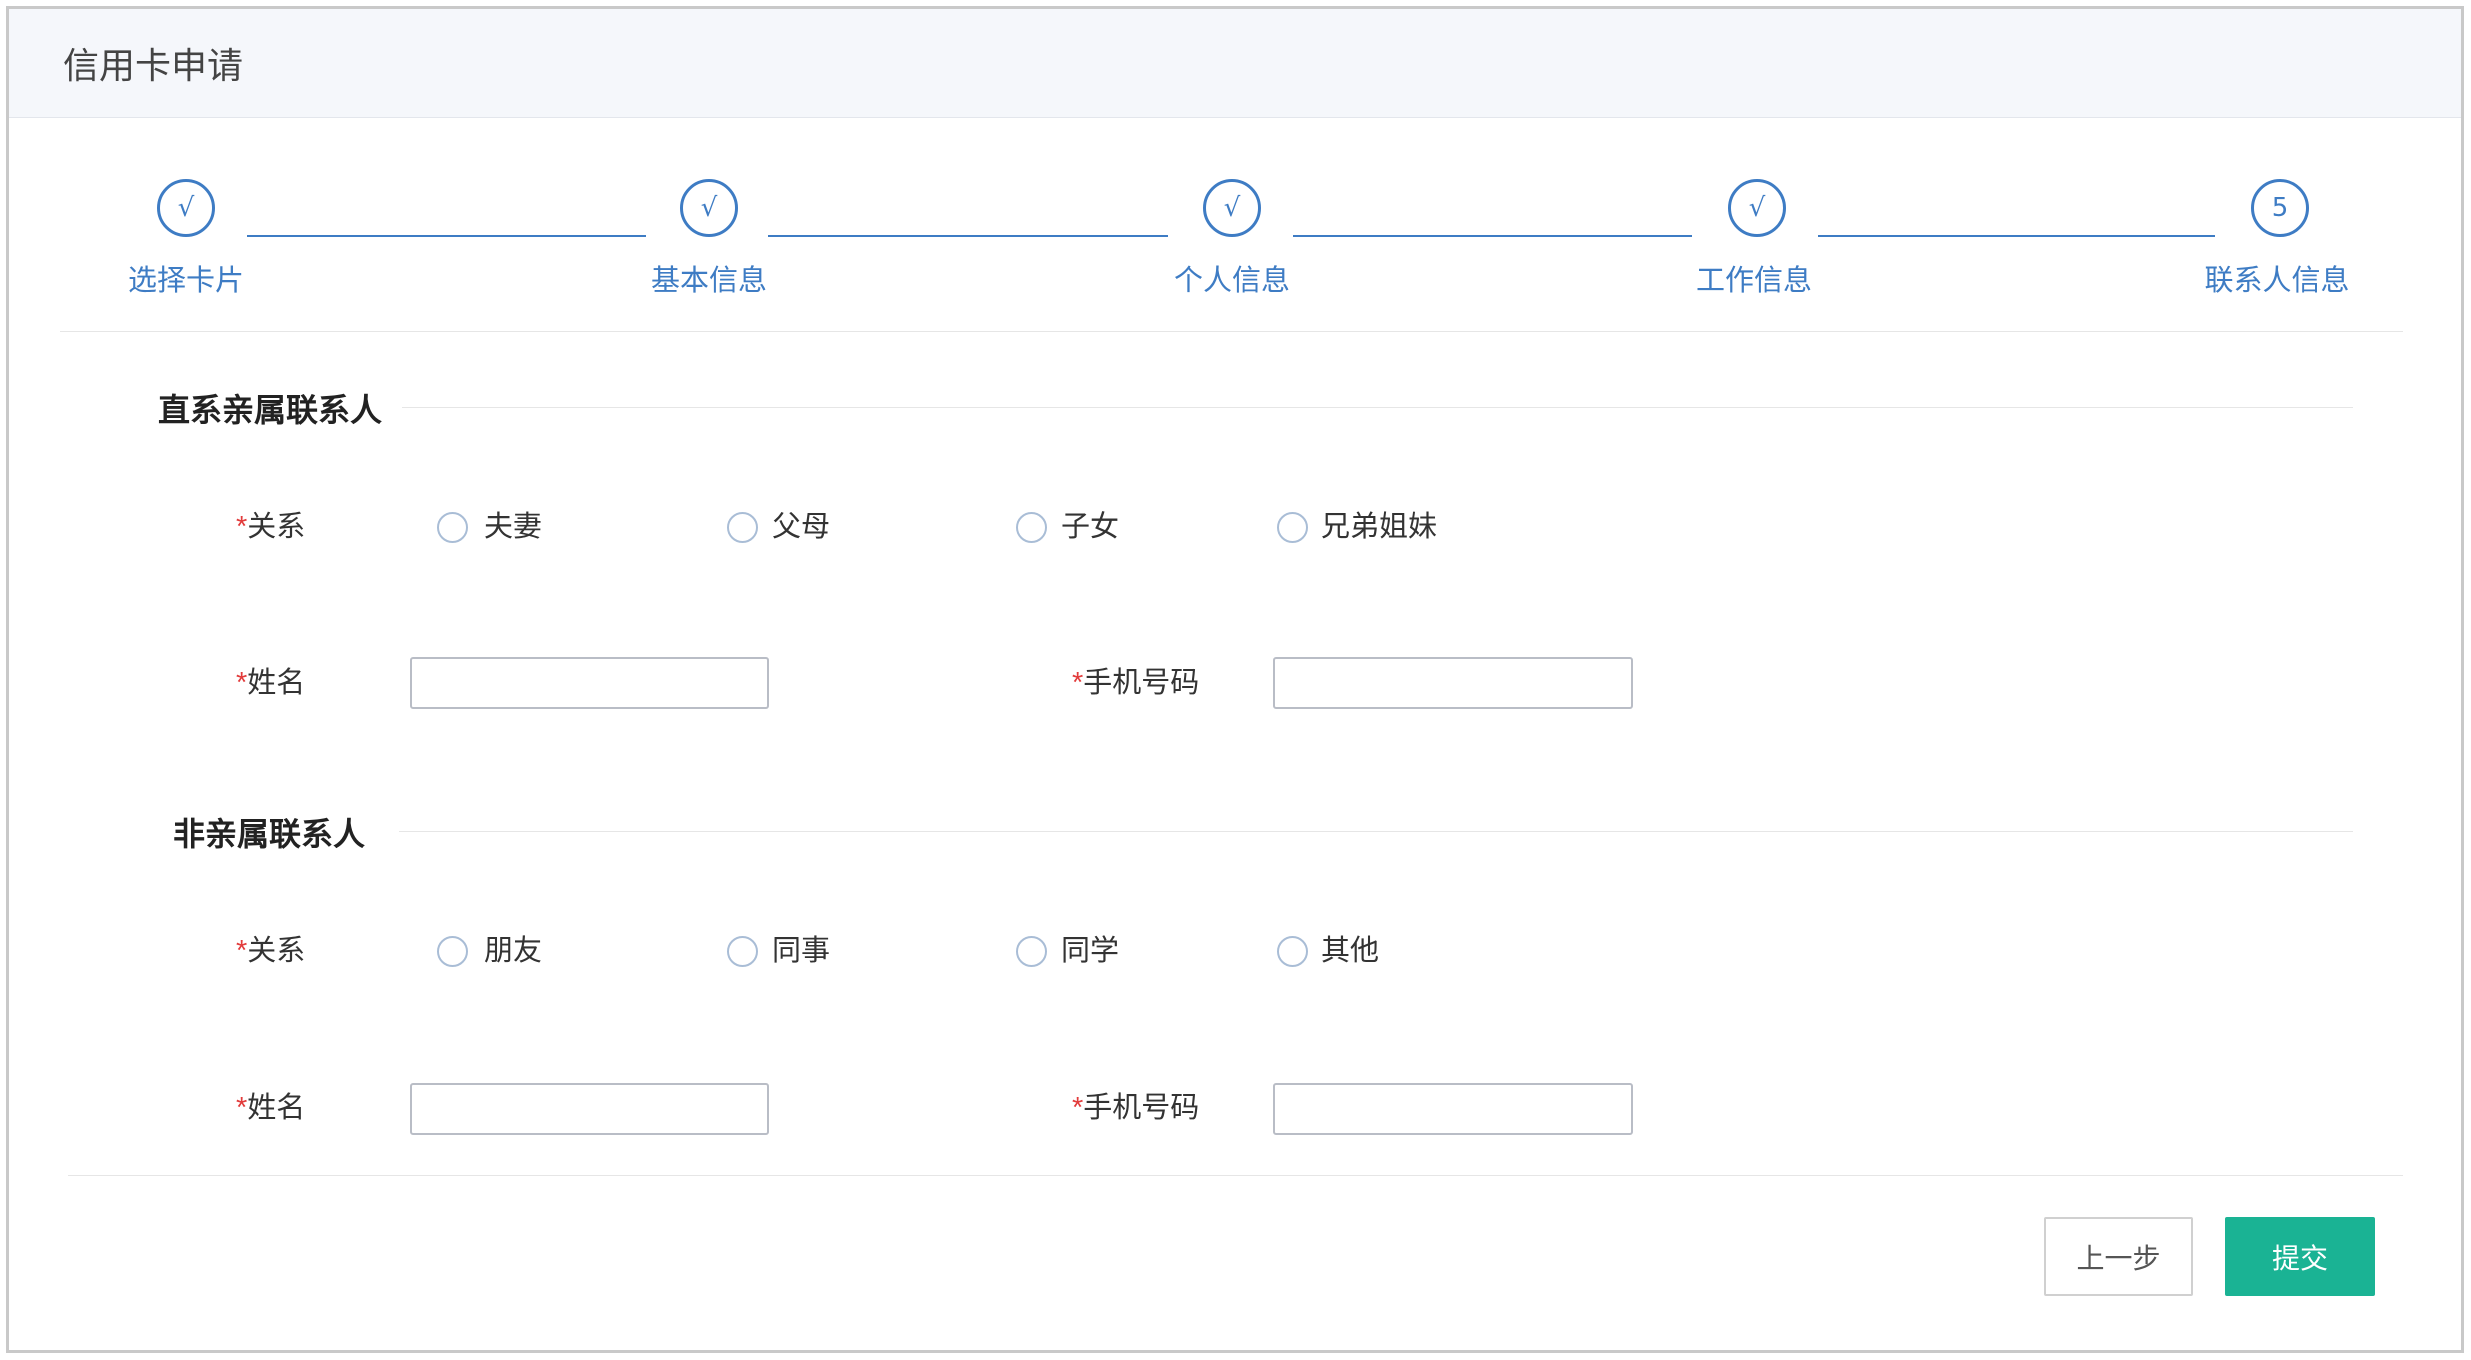  Describe the element at coordinates (742, 951) in the screenshot. I see `radio-colleague` at that location.